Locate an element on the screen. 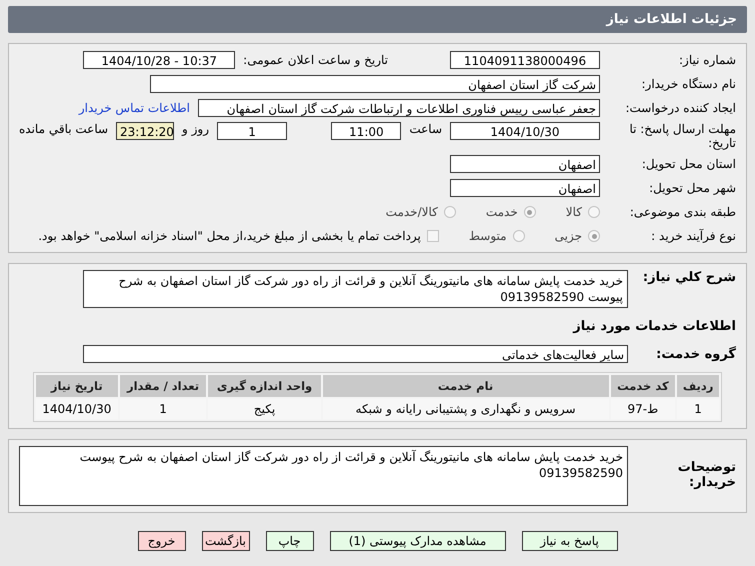  field-label: گروه خدمت: is located at coordinates (695, 354).